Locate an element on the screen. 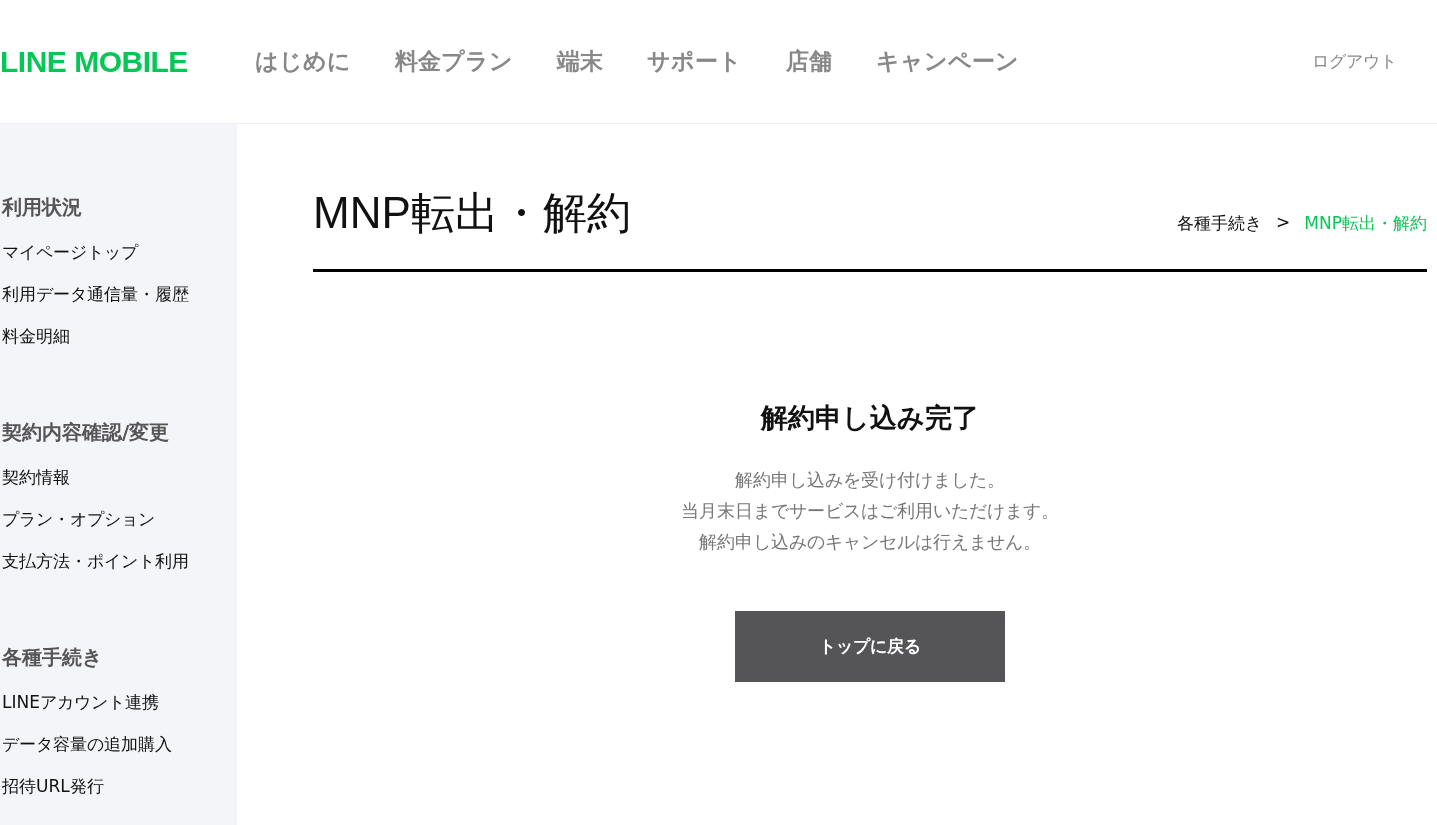 The height and width of the screenshot is (825, 1437). sidebar-link: マイページトップ is located at coordinates (119, 252).